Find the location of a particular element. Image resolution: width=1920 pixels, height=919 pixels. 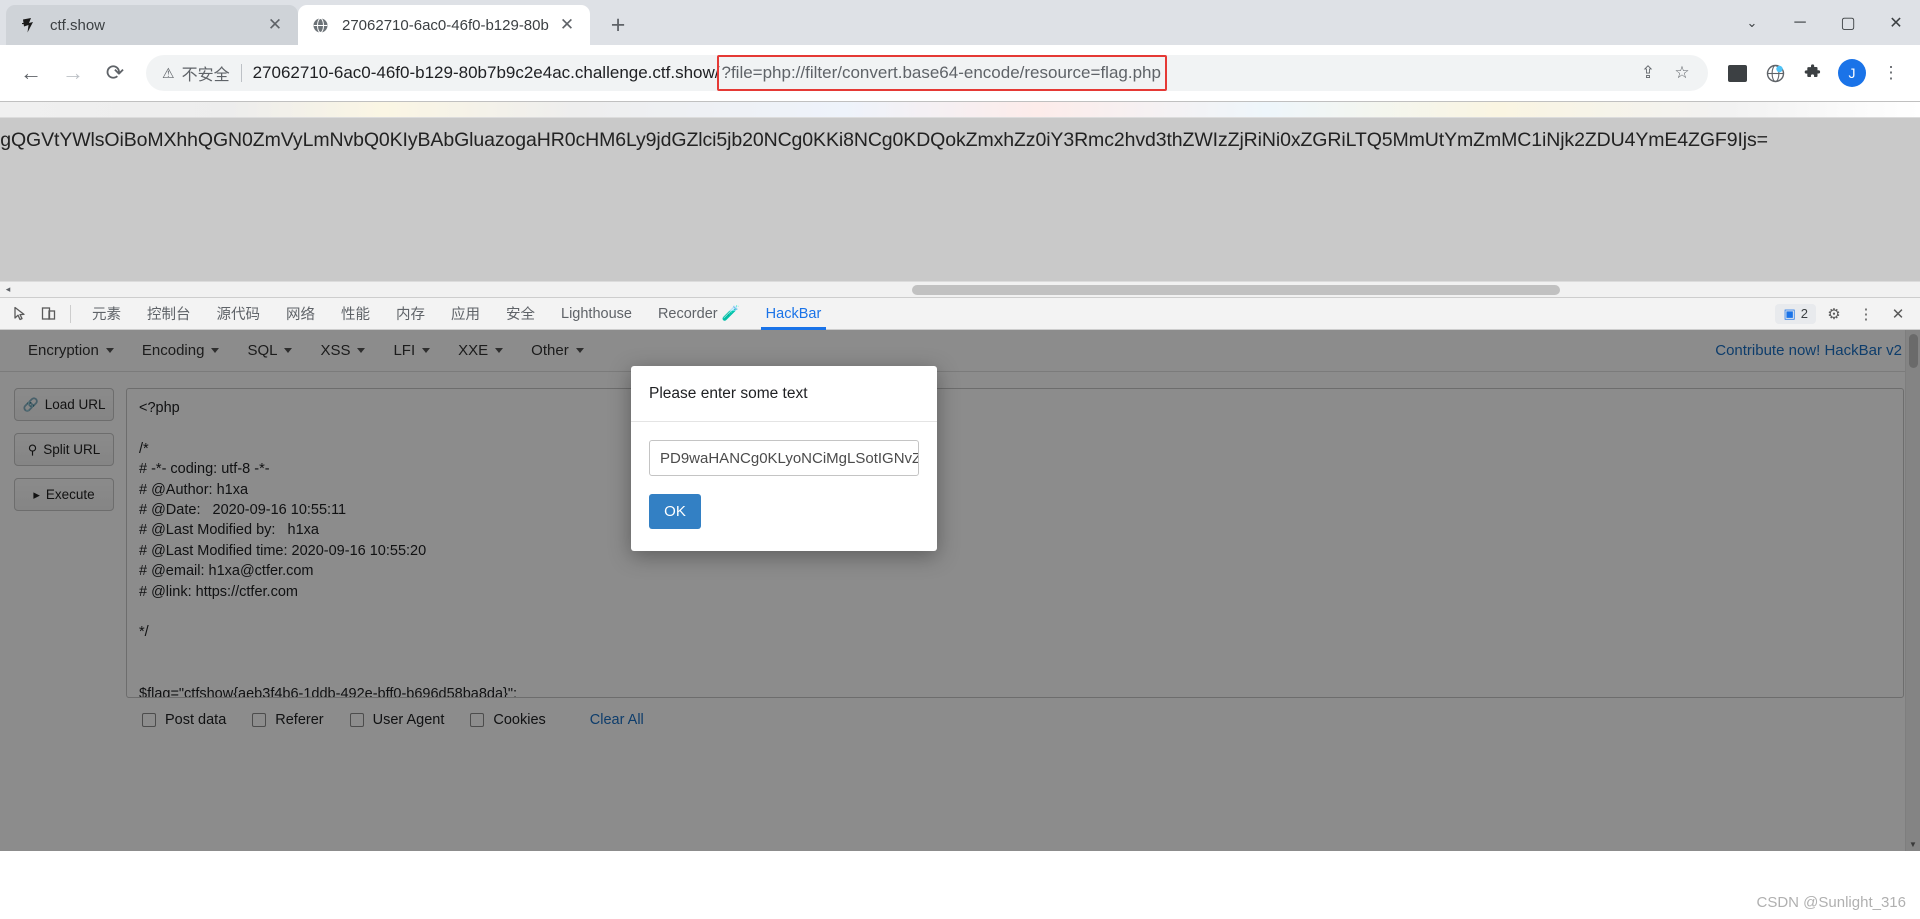

tab-title: 27062710-6ac0-46f0-b129-80b is located at coordinates (445, 25).